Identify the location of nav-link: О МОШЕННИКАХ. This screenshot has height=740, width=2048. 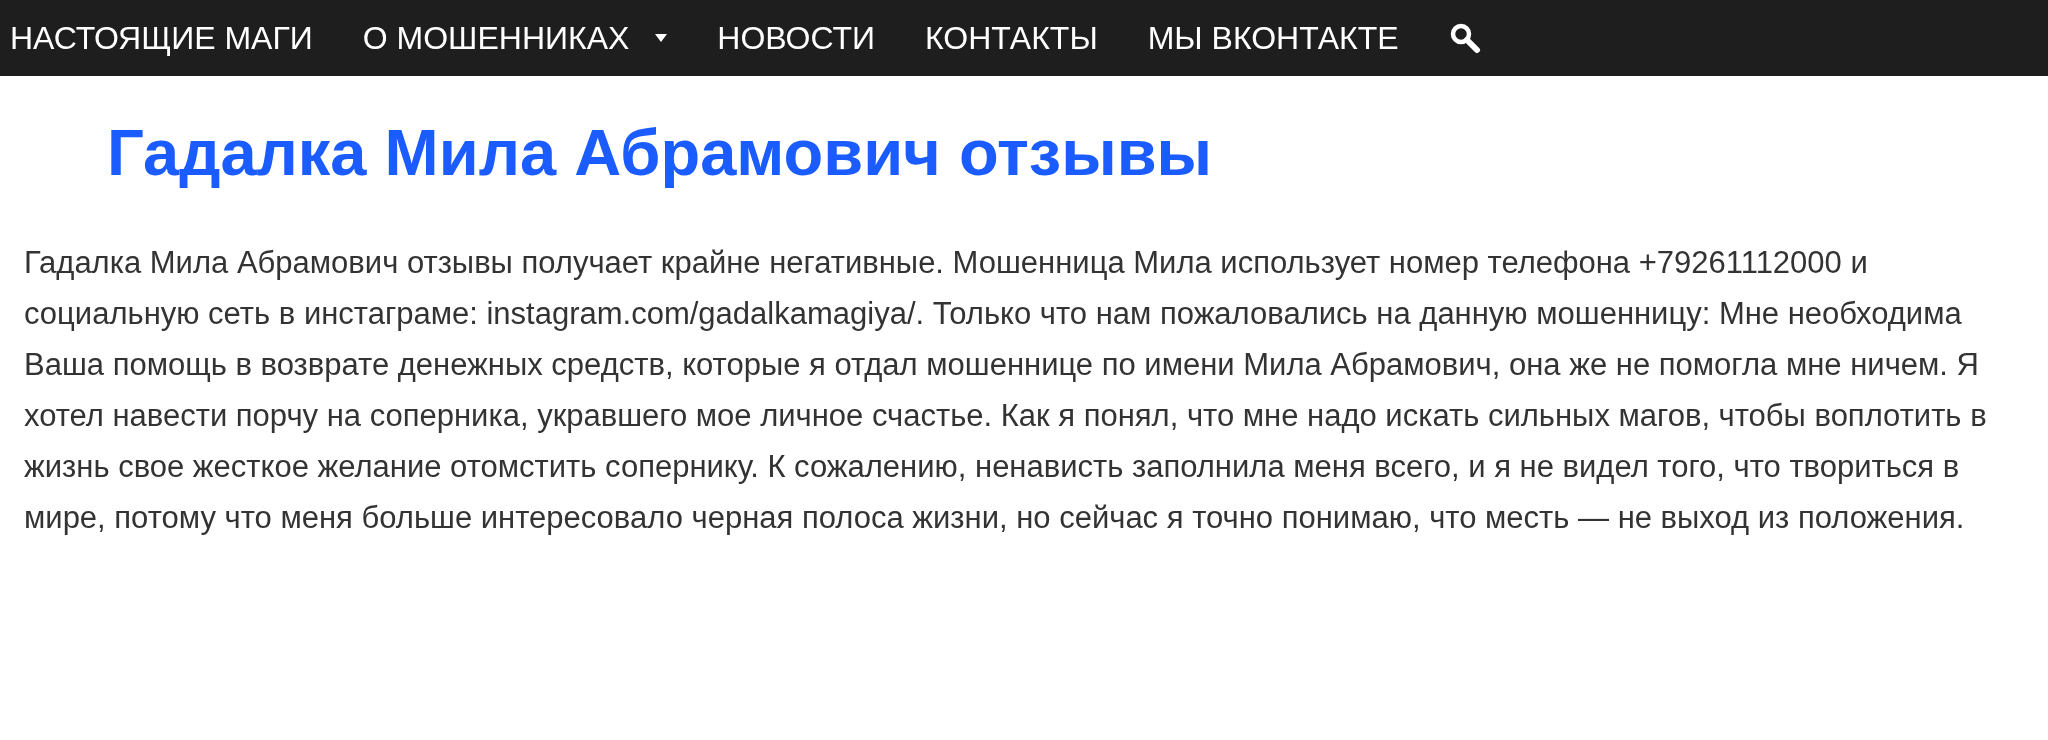
(515, 38).